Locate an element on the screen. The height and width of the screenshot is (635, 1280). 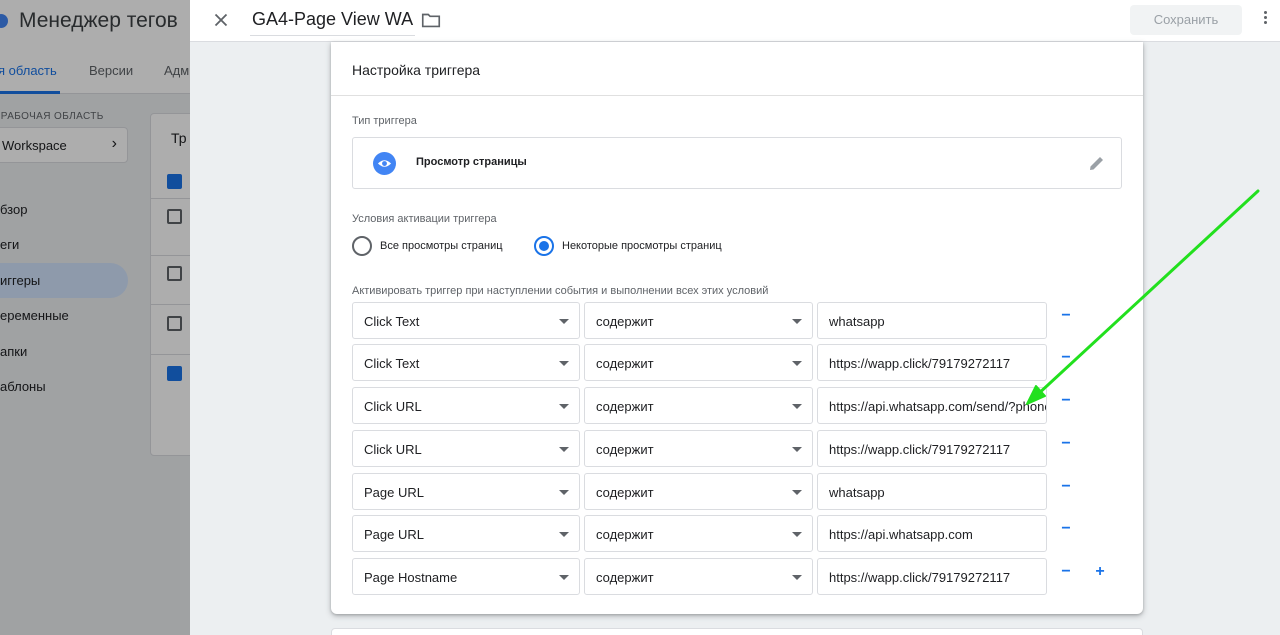
radio-button is located at coordinates (362, 246).